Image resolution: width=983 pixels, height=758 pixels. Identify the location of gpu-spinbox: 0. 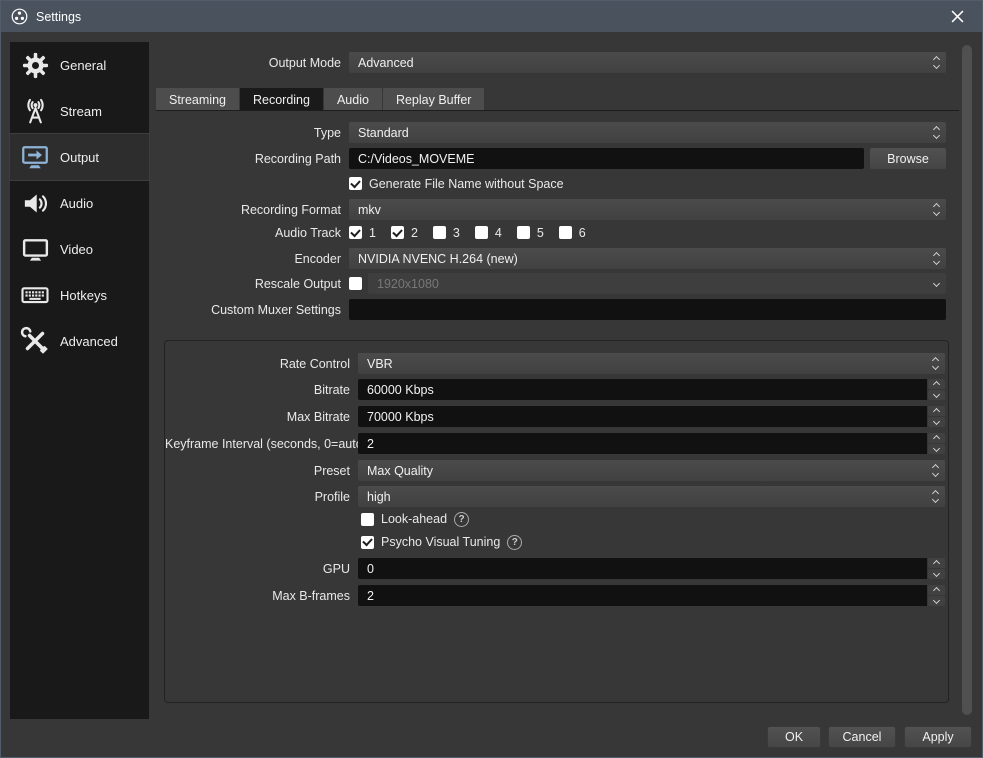
(651, 568).